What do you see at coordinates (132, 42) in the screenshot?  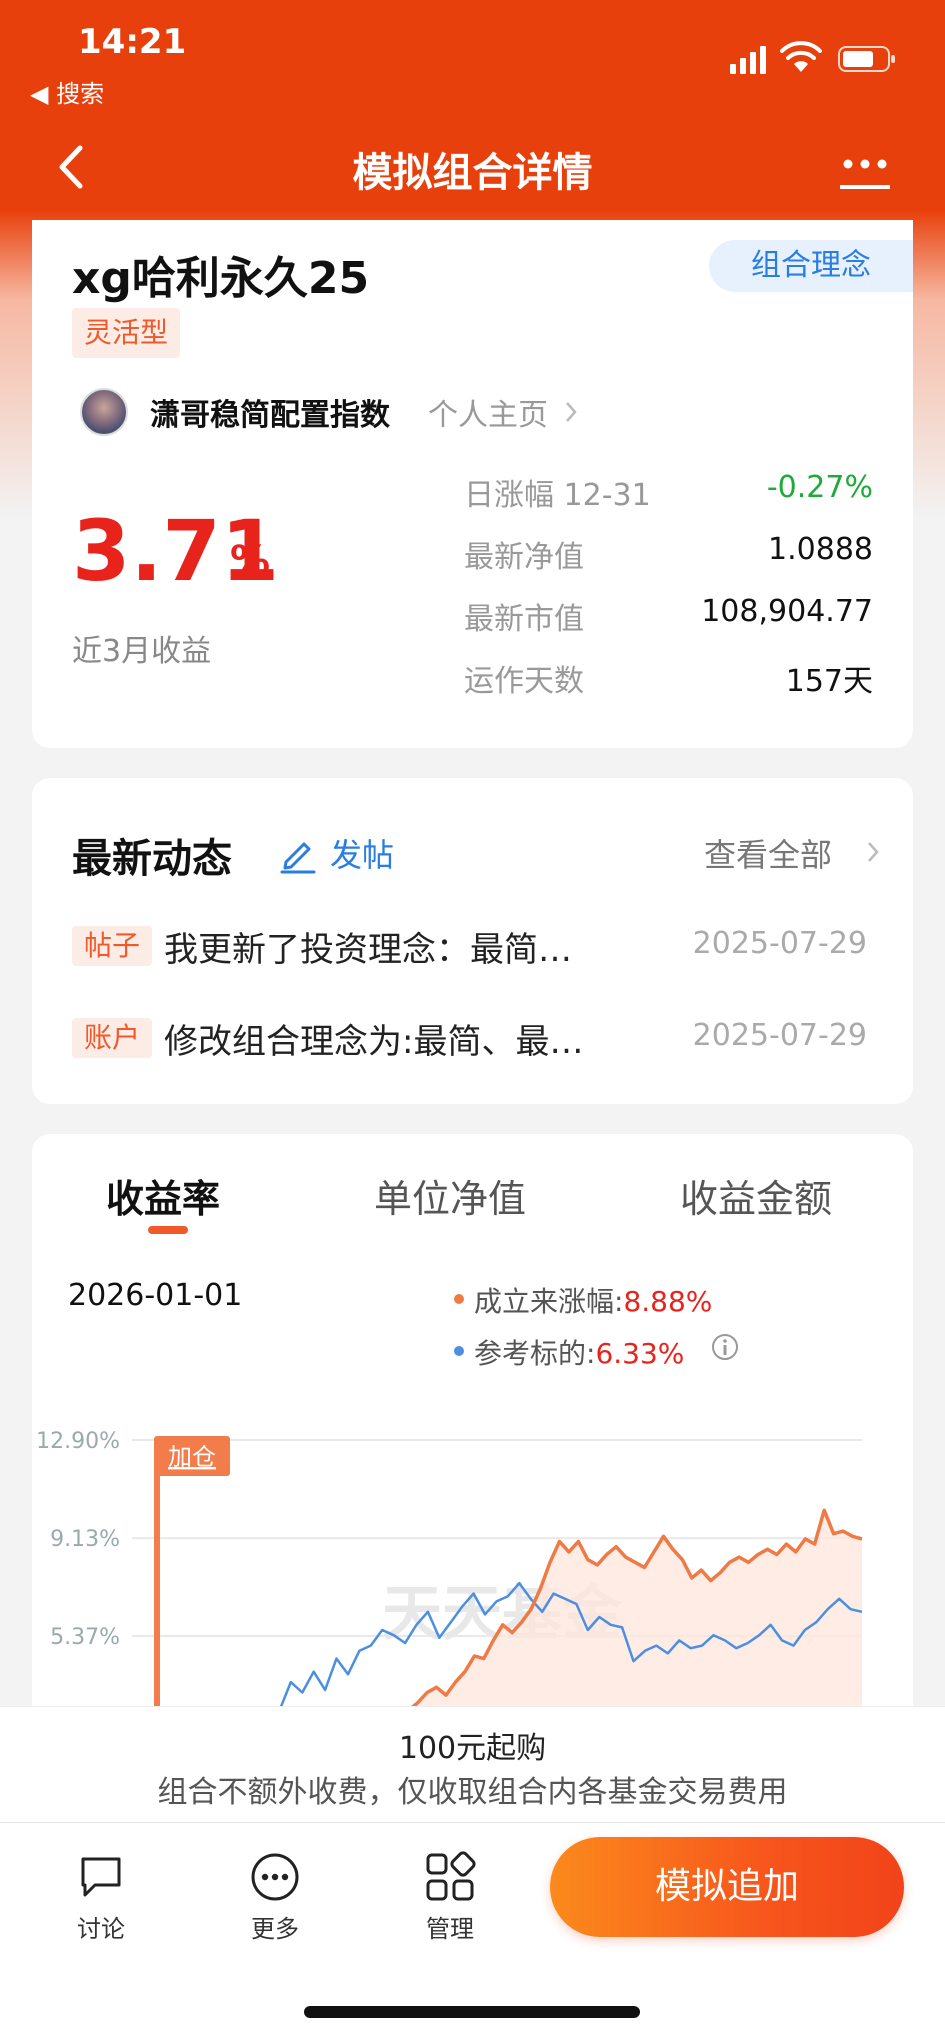 I see `status-time: 14:21` at bounding box center [132, 42].